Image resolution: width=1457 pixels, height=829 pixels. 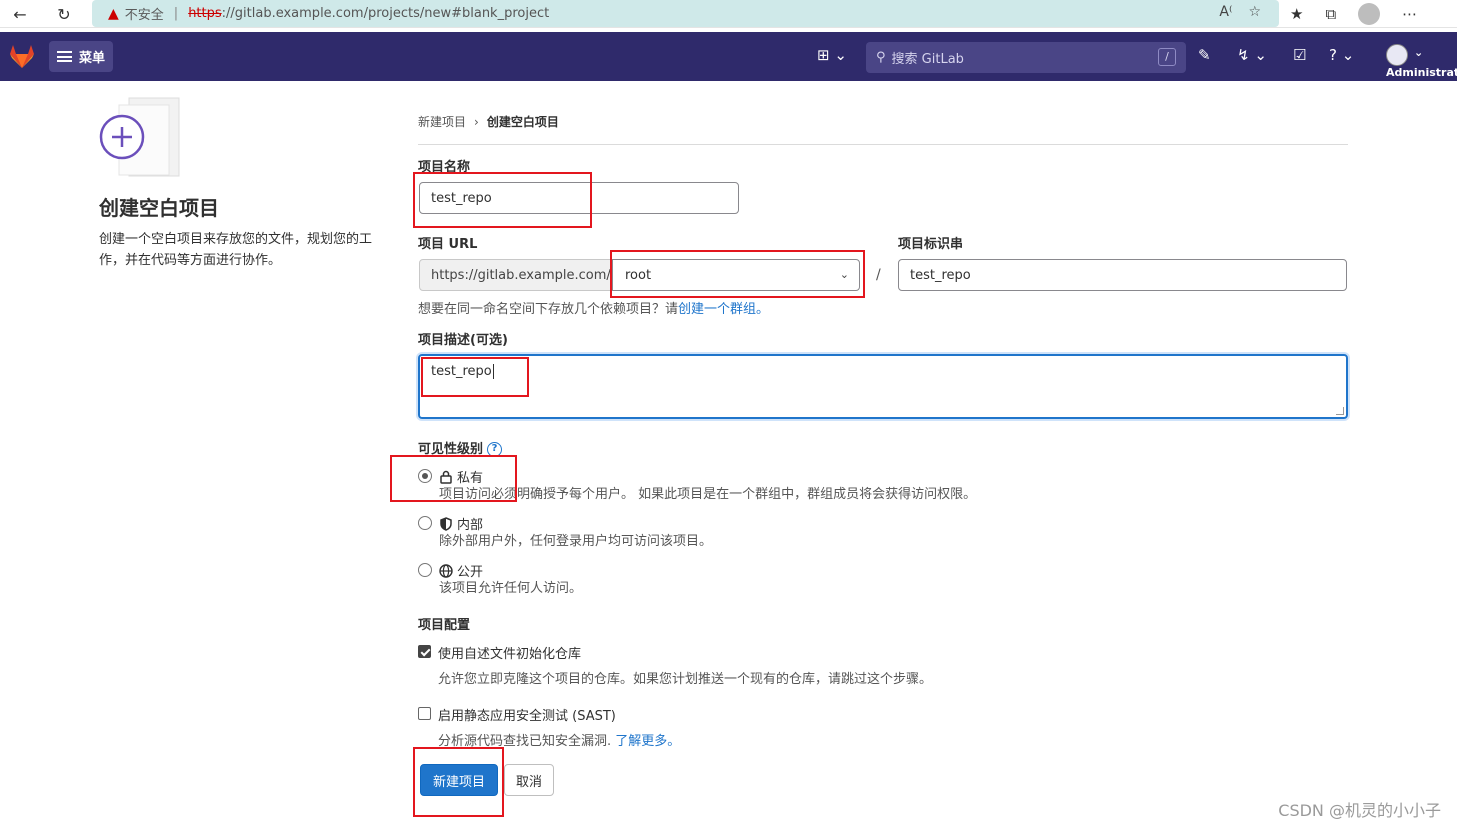 I want to click on visibility-label: 可见性级别?, so click(x=460, y=447).